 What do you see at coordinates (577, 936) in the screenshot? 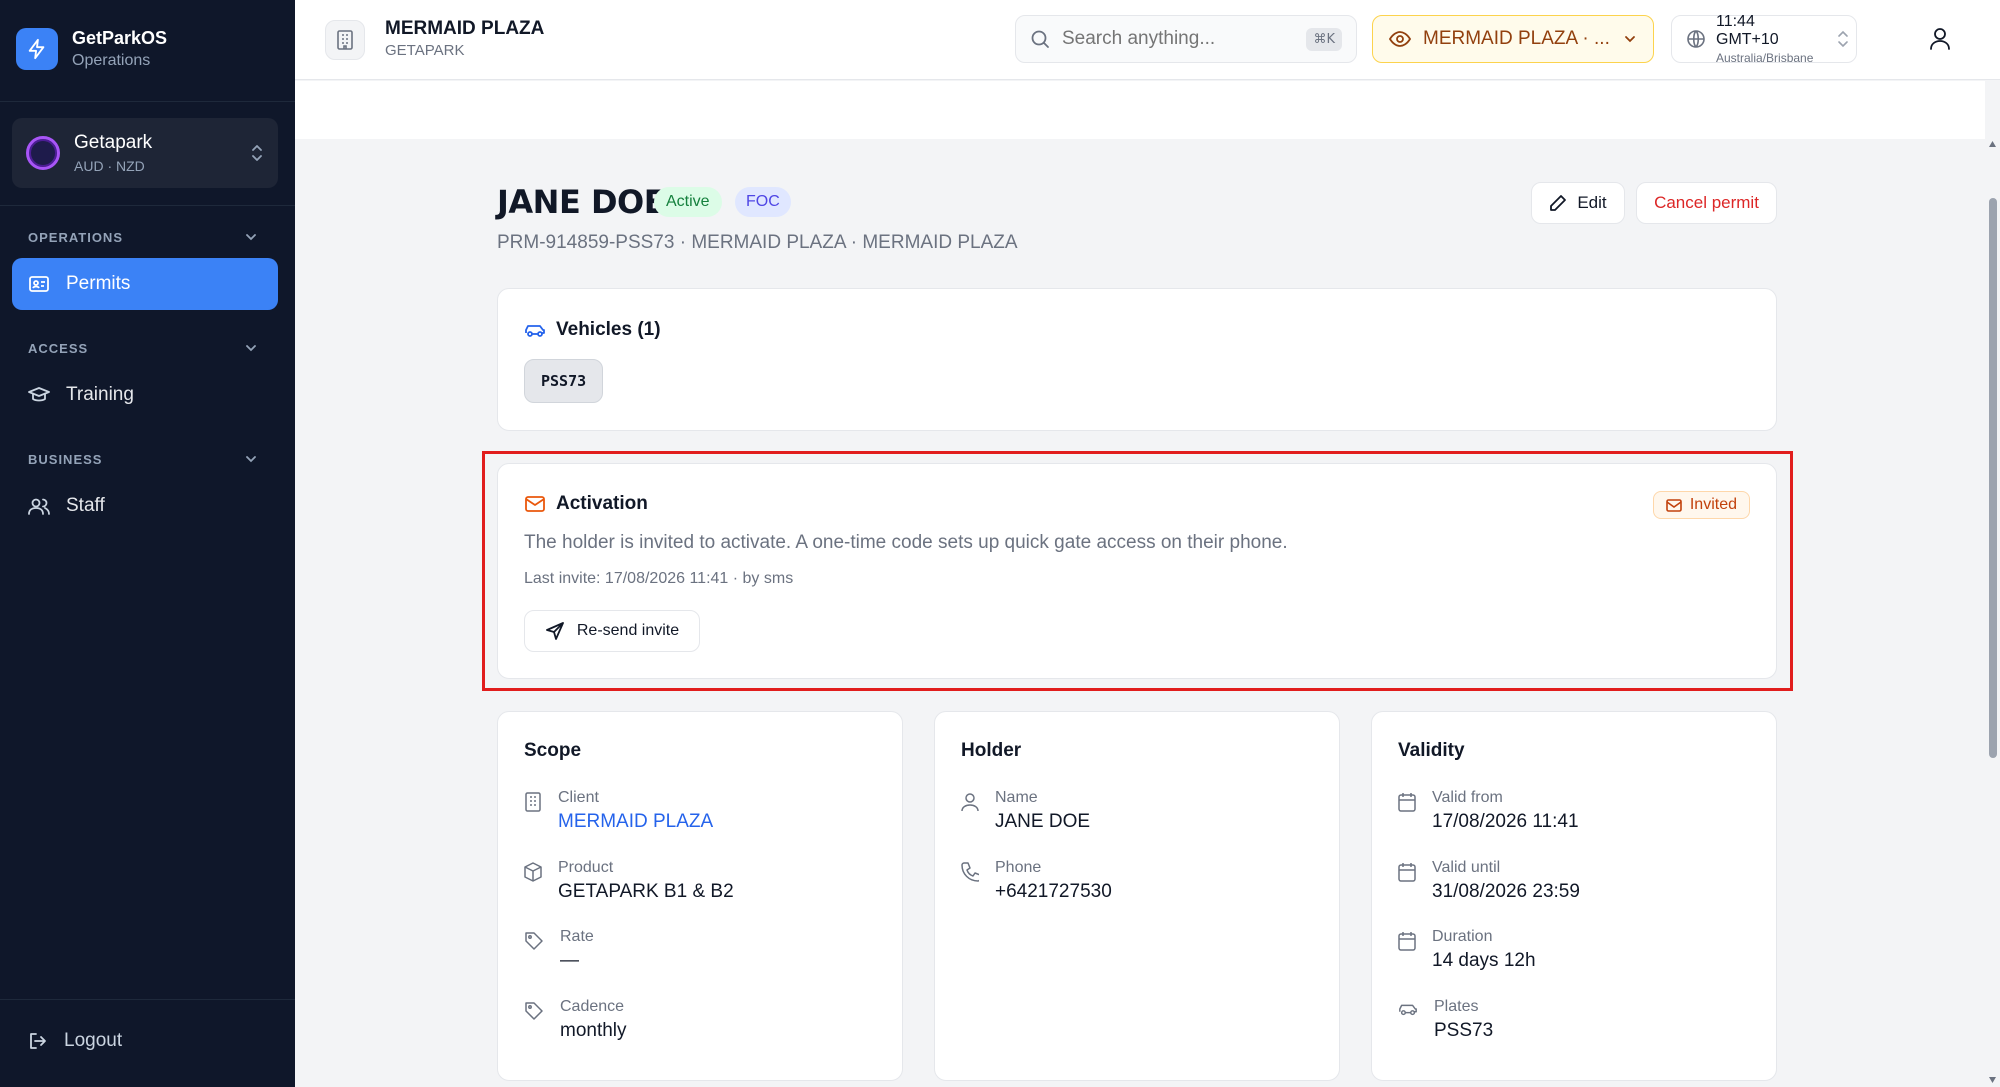
I see `field-label: Rate` at bounding box center [577, 936].